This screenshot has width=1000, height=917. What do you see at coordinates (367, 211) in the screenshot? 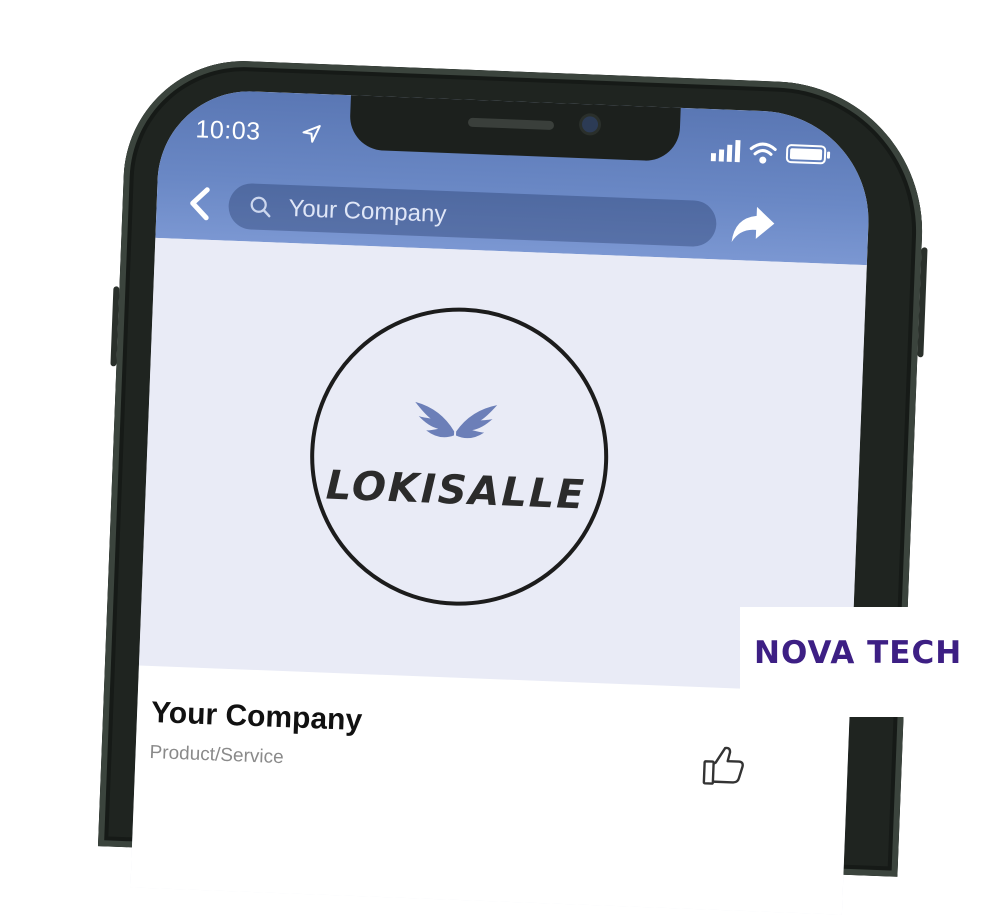
I see `search-input-text: Your Company` at bounding box center [367, 211].